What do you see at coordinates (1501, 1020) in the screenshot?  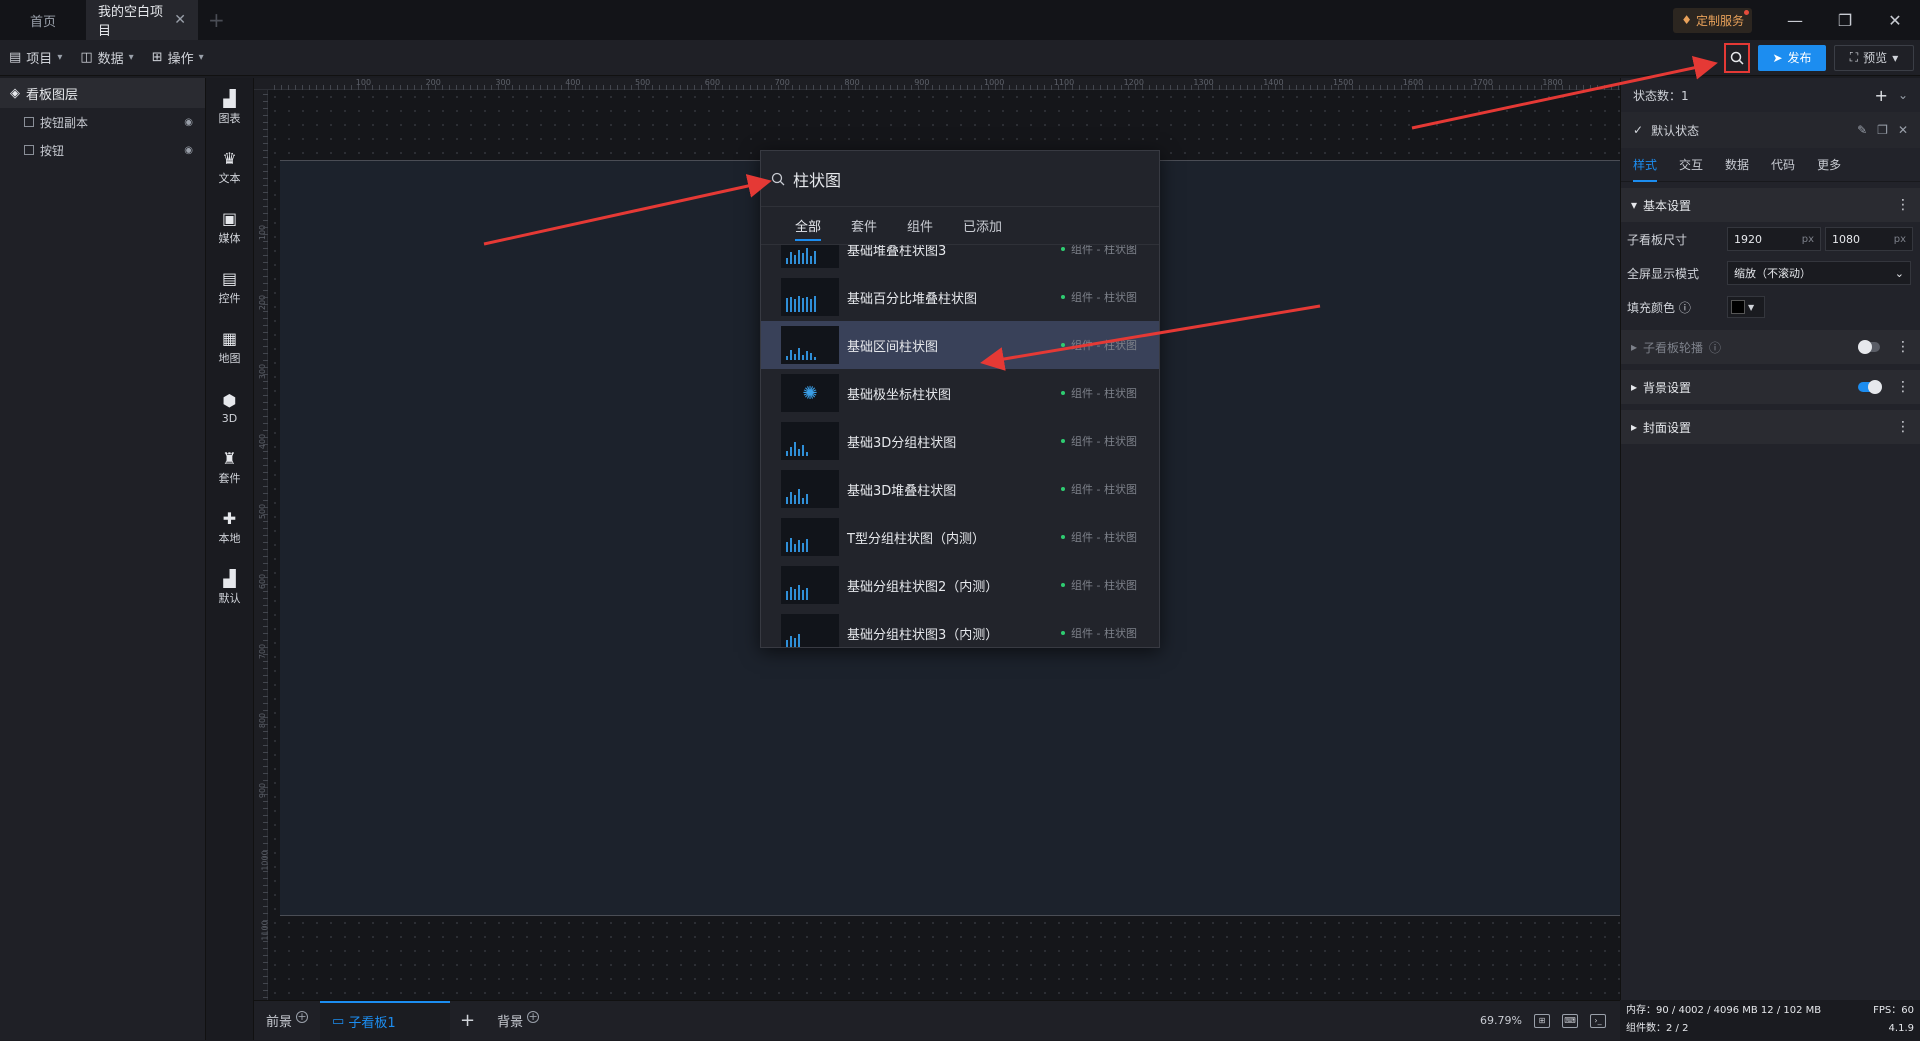 I see `zoom-level: 69.79%` at bounding box center [1501, 1020].